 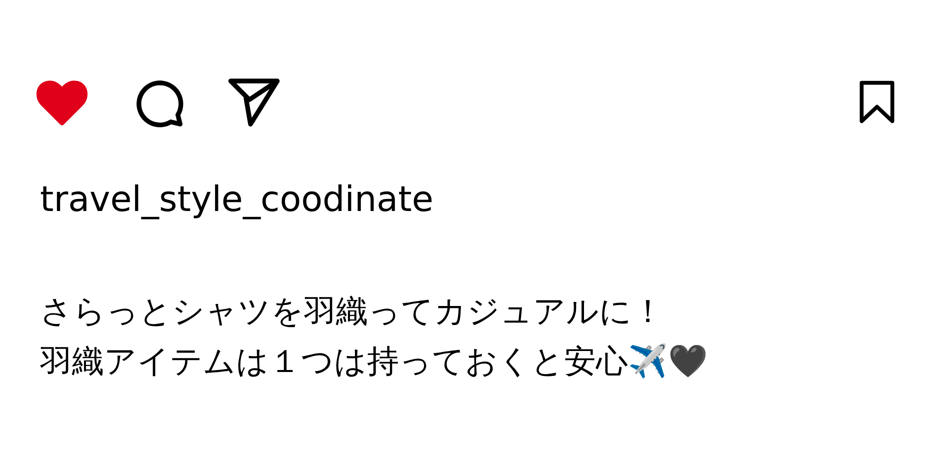 I want to click on caption-text: さらっとシャツを羽織ってカジュアルに！, so click(x=352, y=311).